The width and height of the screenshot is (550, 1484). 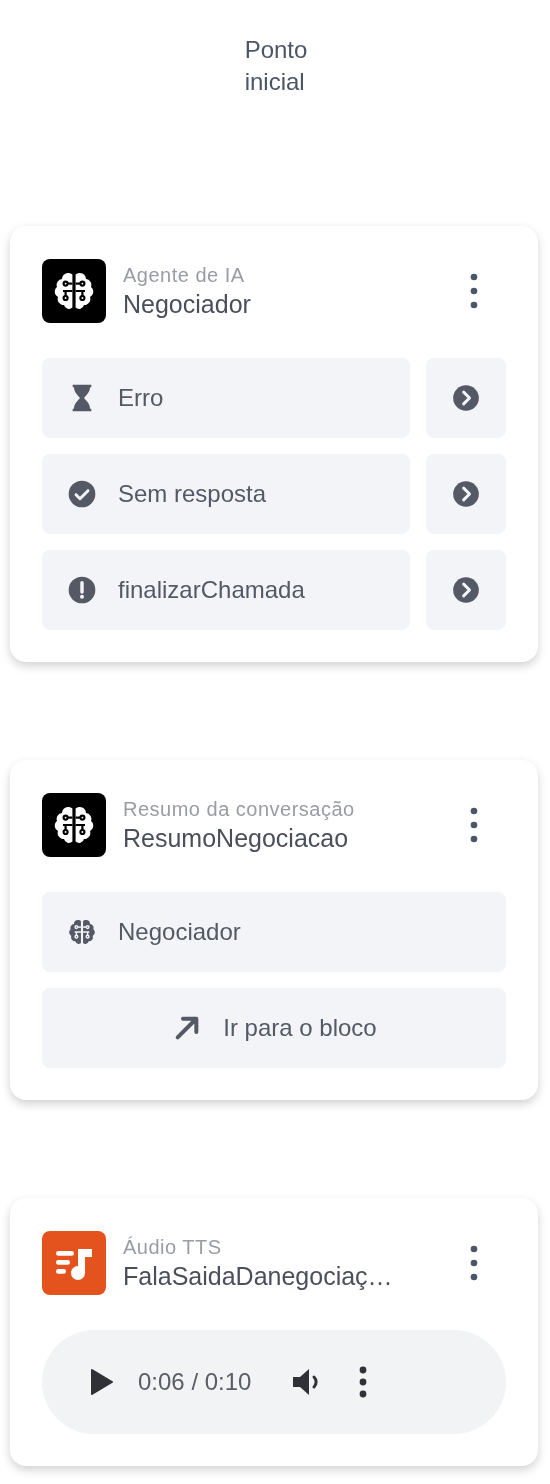 What do you see at coordinates (192, 494) in the screenshot?
I see `output-label: Sem resposta` at bounding box center [192, 494].